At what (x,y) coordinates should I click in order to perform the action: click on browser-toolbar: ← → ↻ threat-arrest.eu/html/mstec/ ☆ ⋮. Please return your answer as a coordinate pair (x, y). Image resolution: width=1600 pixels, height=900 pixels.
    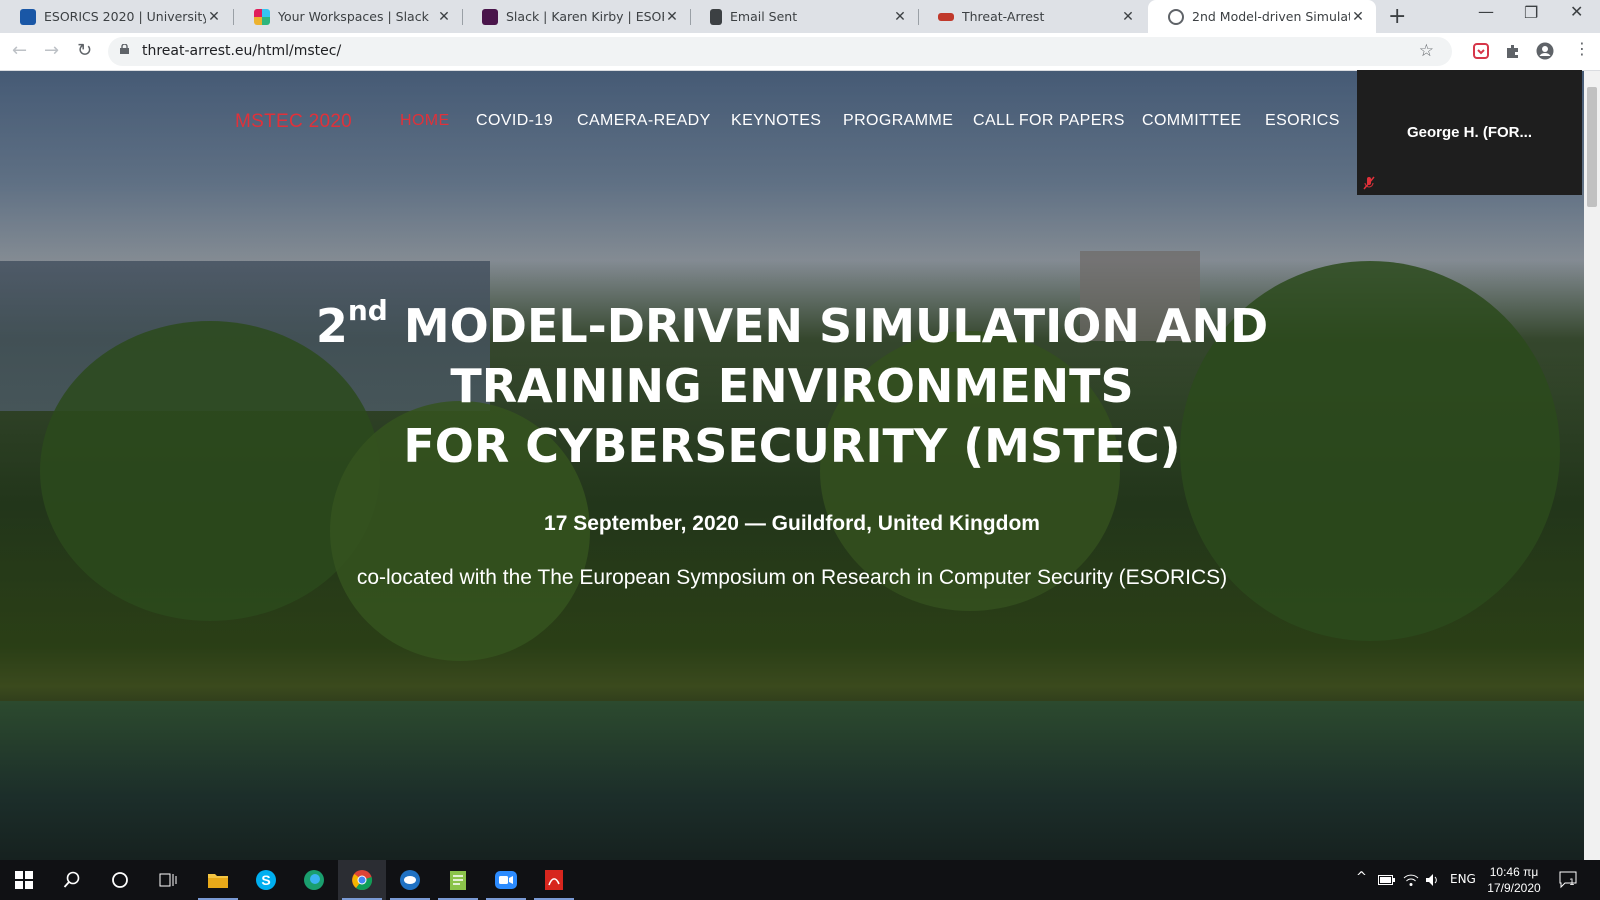
    Looking at the image, I should click on (800, 52).